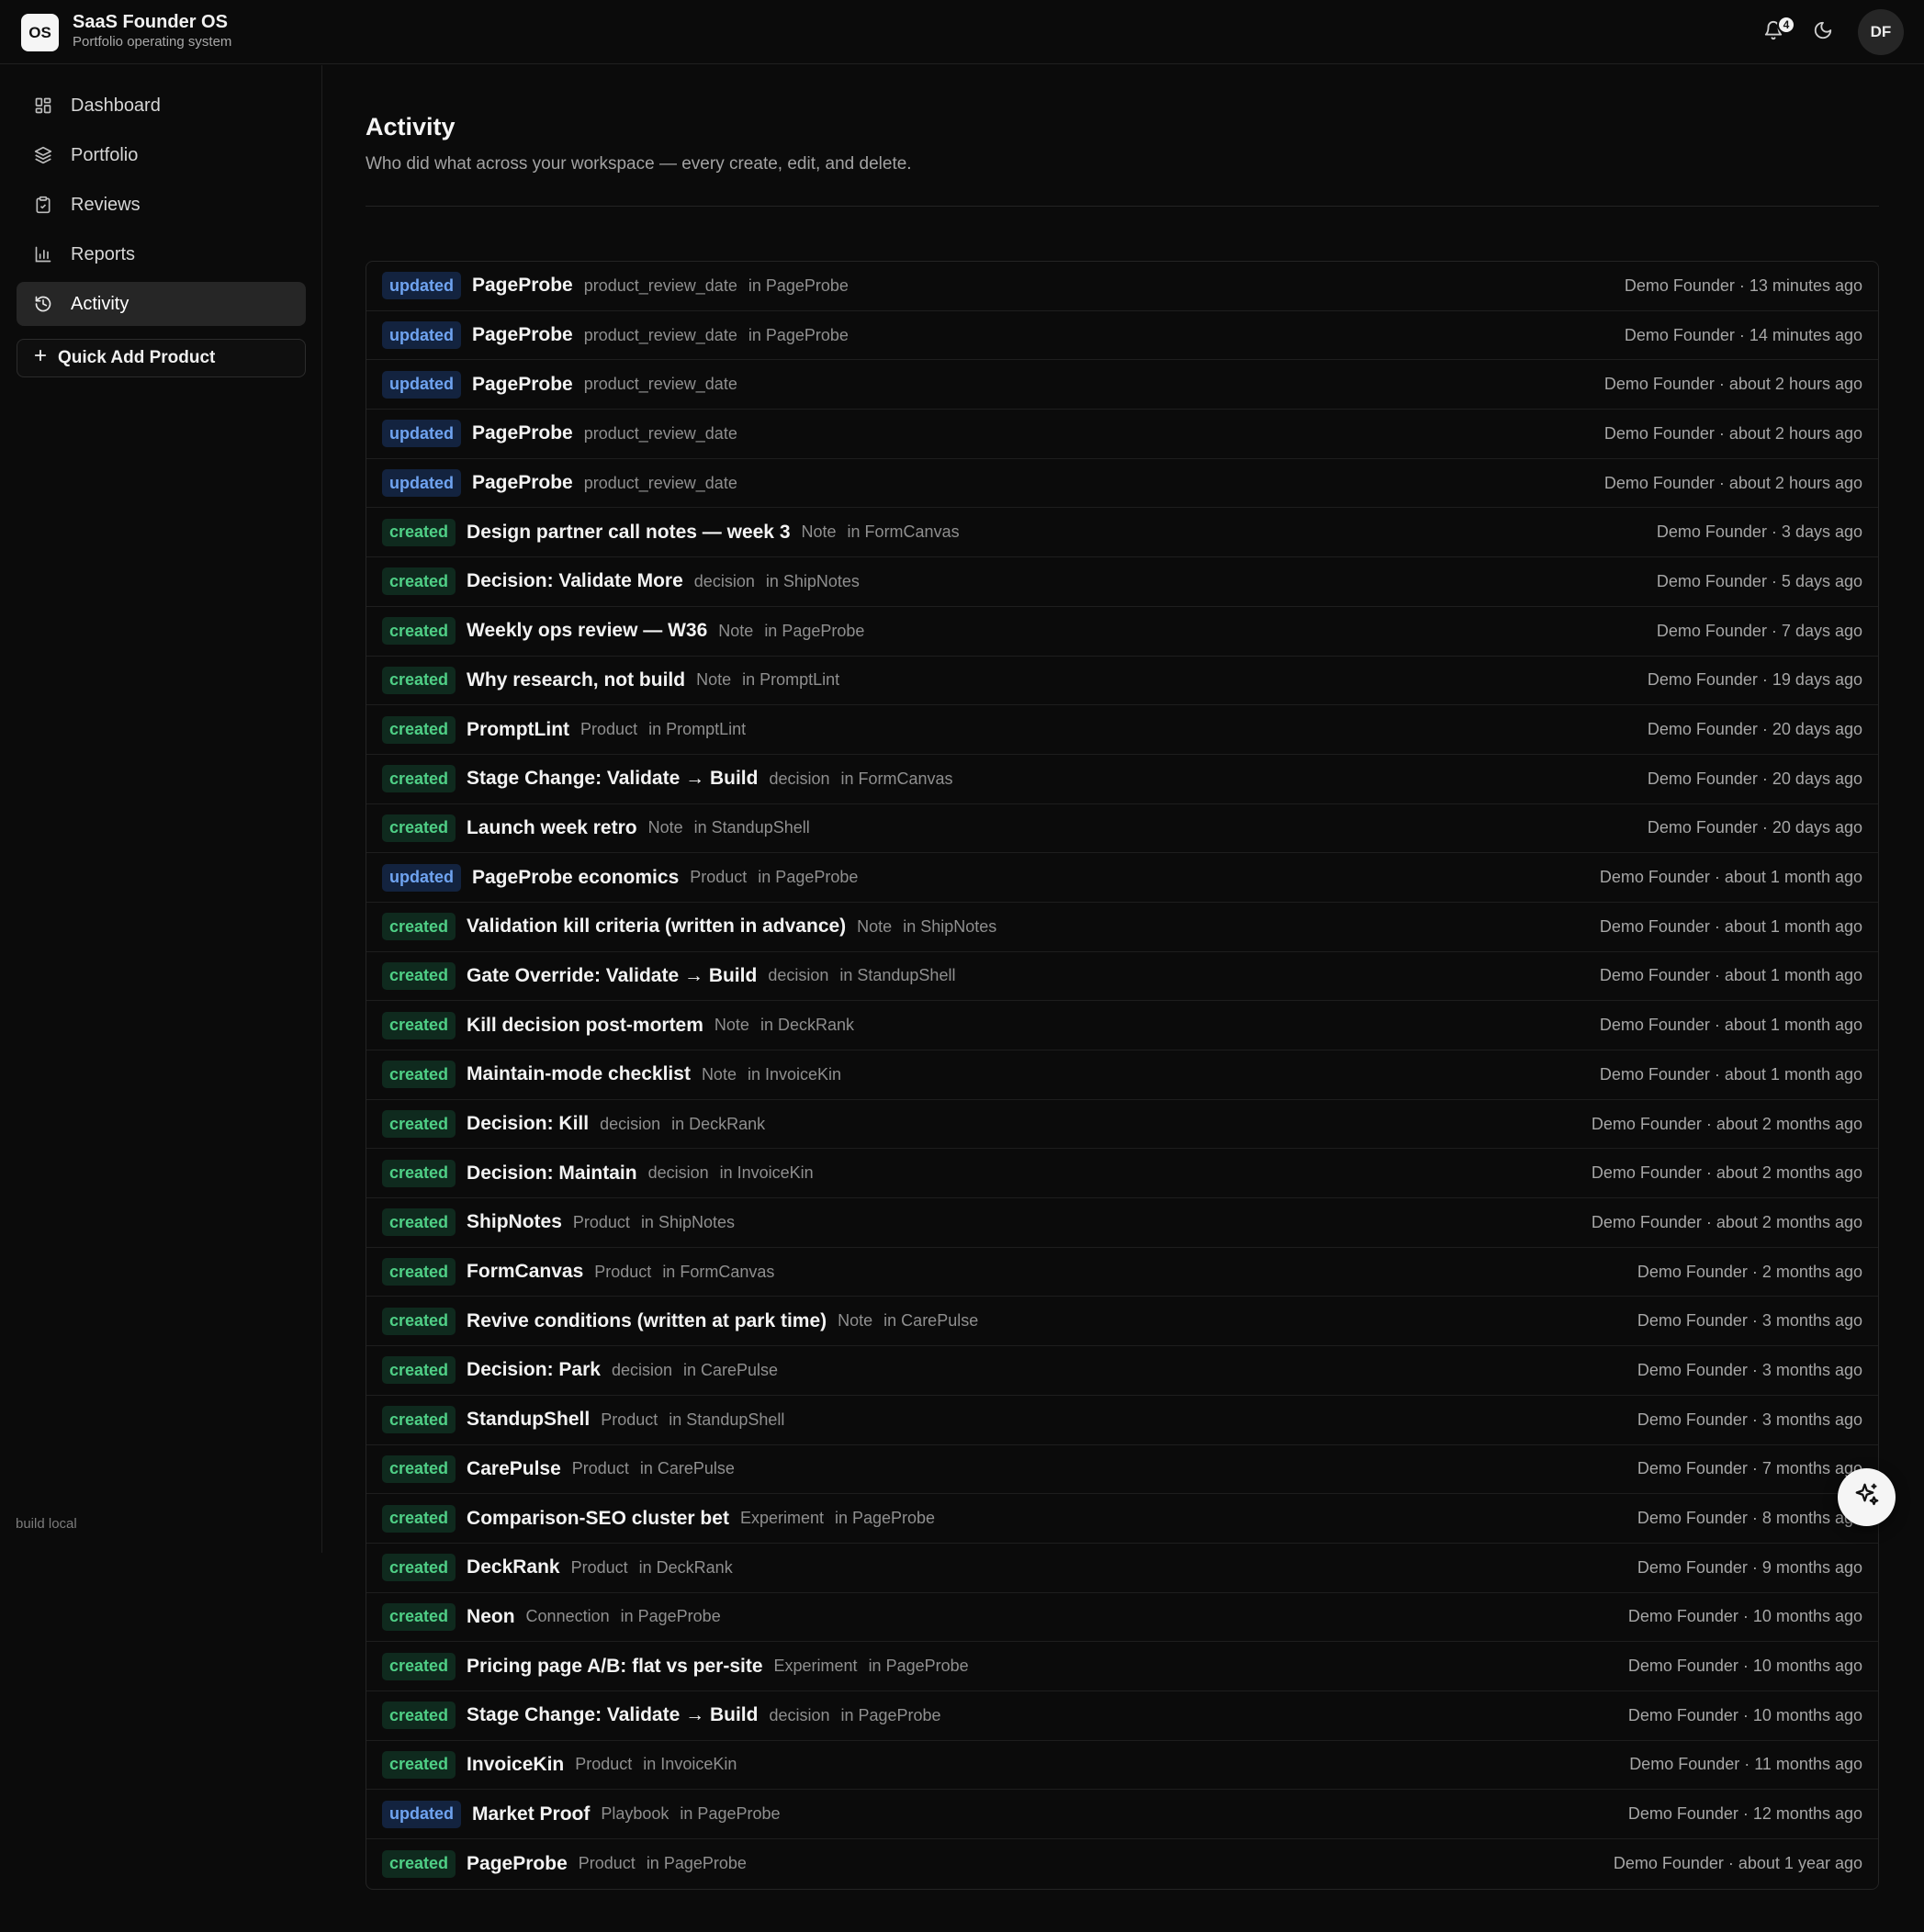  What do you see at coordinates (162, 106) in the screenshot?
I see `sidebar-item-dashboard: Dashboard` at bounding box center [162, 106].